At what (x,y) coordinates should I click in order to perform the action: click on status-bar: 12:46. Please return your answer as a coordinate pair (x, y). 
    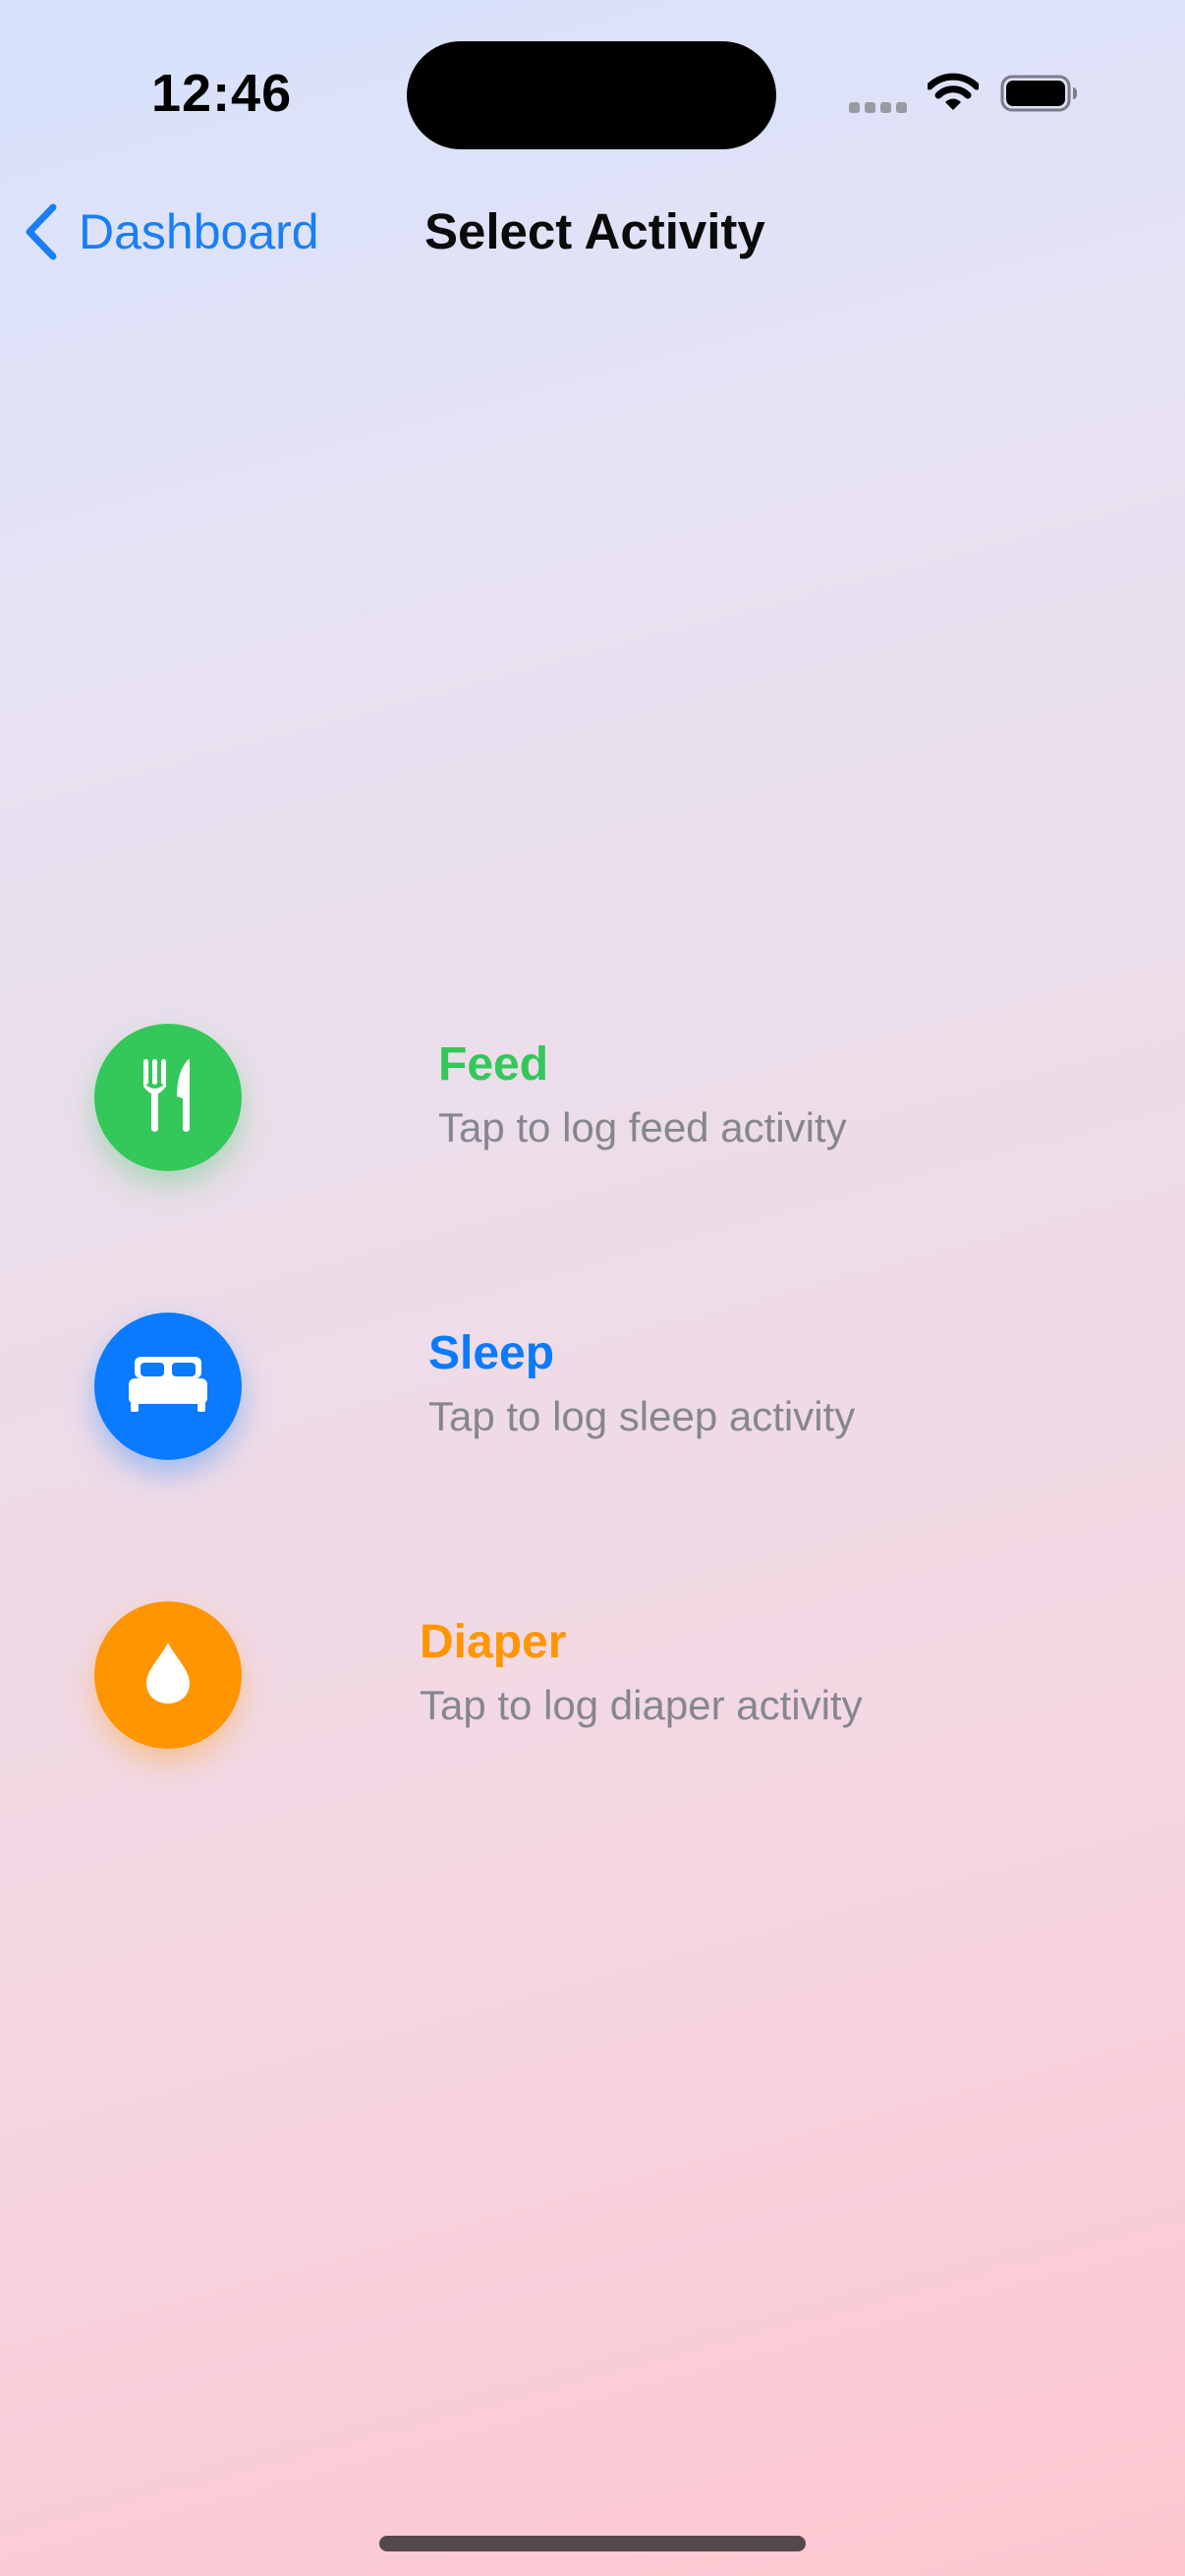
    Looking at the image, I should click on (592, 93).